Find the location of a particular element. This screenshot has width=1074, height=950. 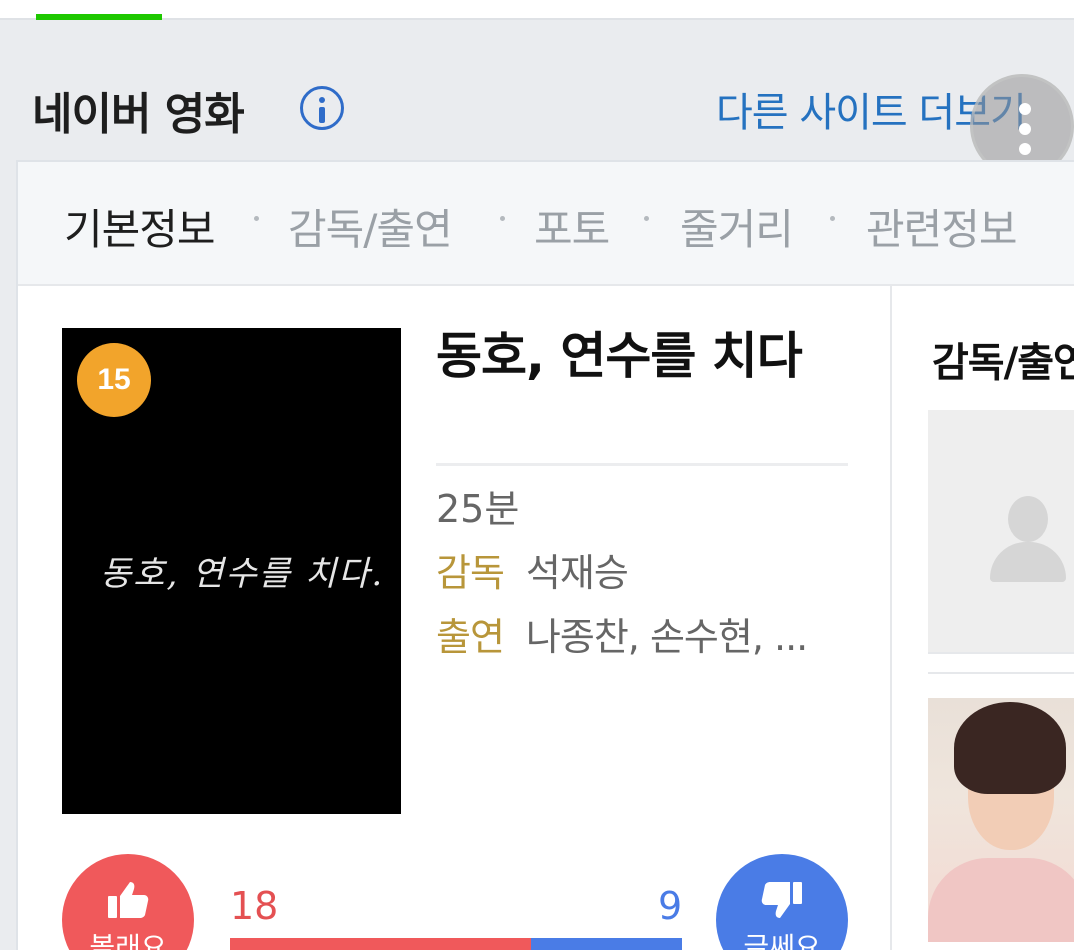

right-column is located at coordinates (983, 618).